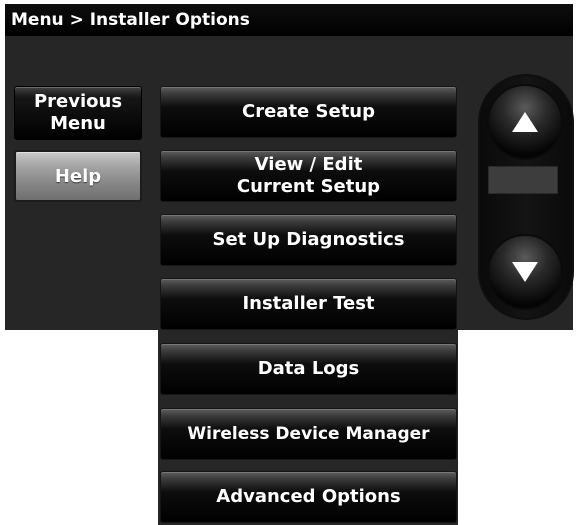 The image size is (578, 525). I want to click on menu-item-label: Advanced Options, so click(308, 496).